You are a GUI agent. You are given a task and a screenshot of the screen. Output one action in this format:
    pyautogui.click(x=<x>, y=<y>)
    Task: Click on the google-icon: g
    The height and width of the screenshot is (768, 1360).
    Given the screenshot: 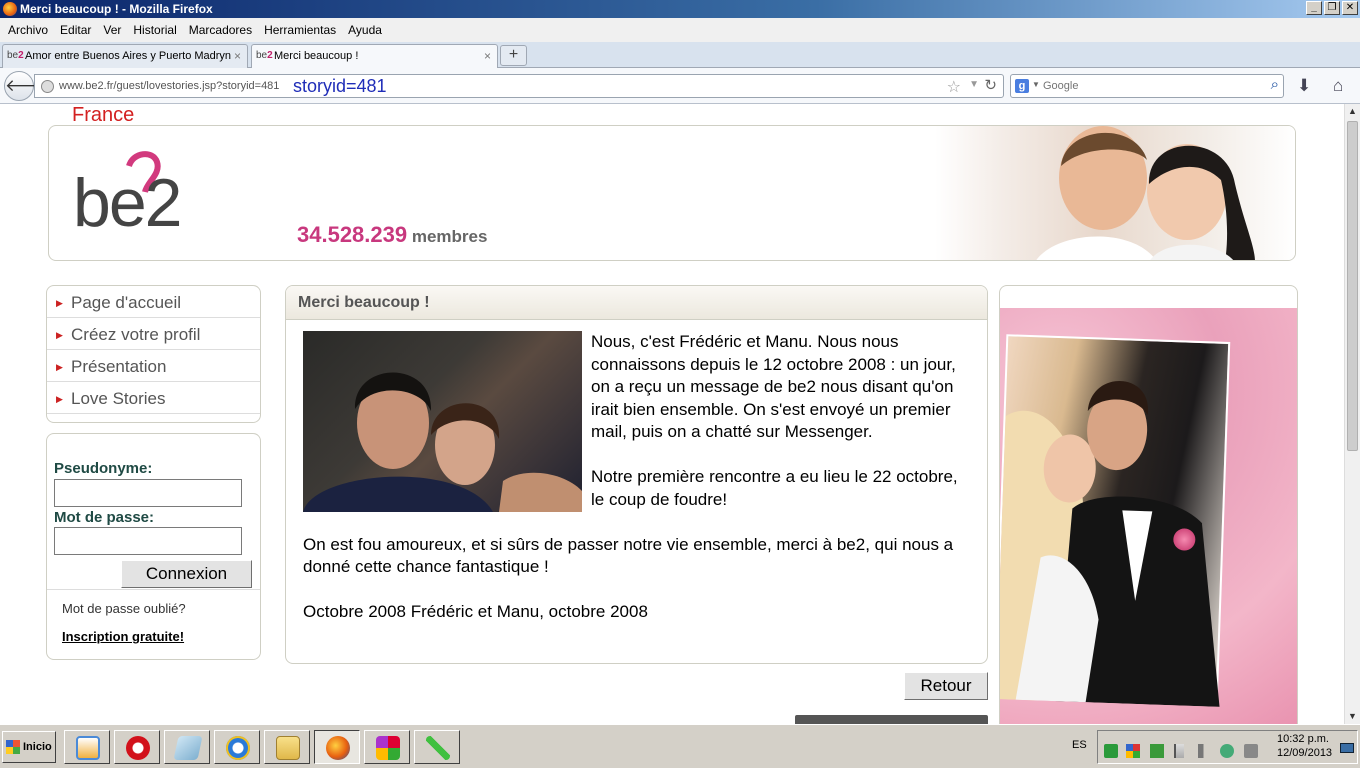 What is the action you would take?
    pyautogui.click(x=1022, y=86)
    